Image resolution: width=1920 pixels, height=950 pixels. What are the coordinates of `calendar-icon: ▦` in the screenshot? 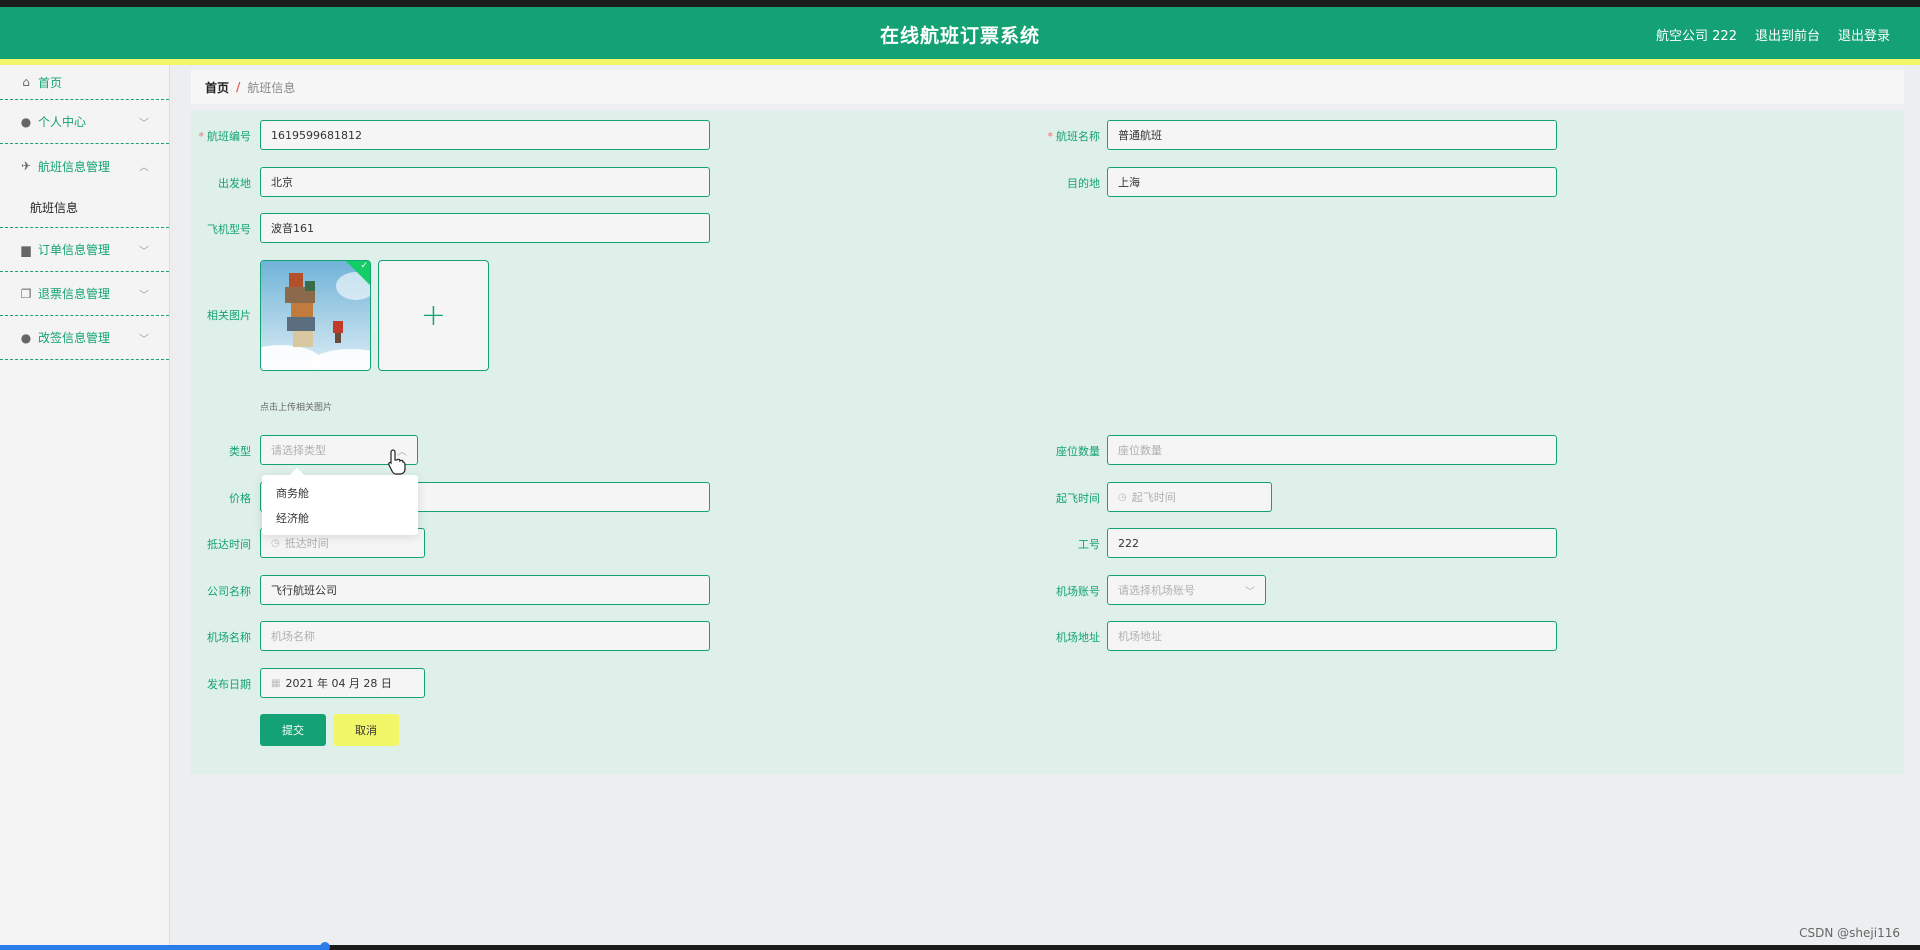 It's located at (276, 683).